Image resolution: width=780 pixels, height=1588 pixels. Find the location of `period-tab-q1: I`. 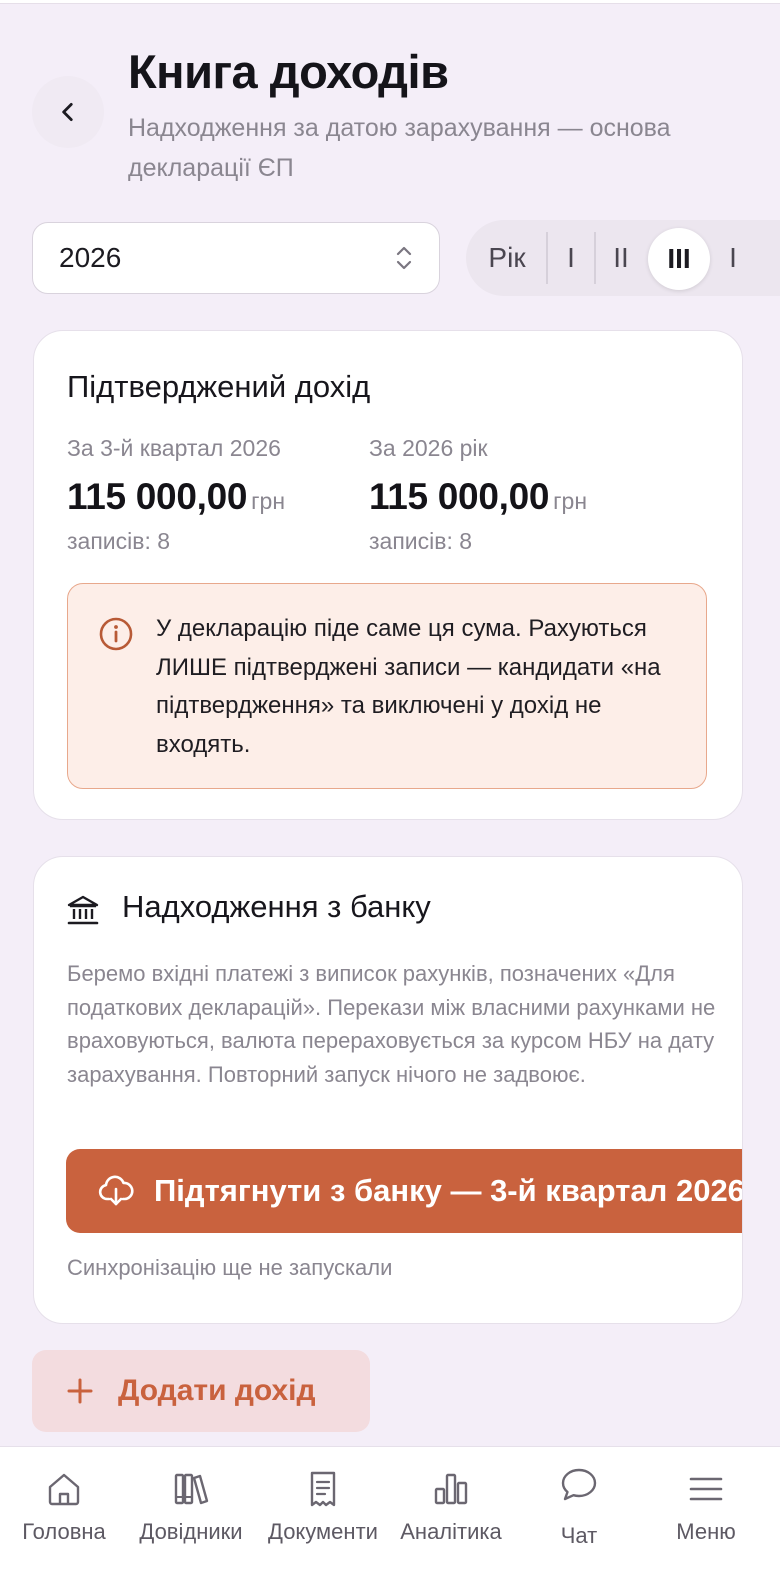

period-tab-q1: I is located at coordinates (571, 258).